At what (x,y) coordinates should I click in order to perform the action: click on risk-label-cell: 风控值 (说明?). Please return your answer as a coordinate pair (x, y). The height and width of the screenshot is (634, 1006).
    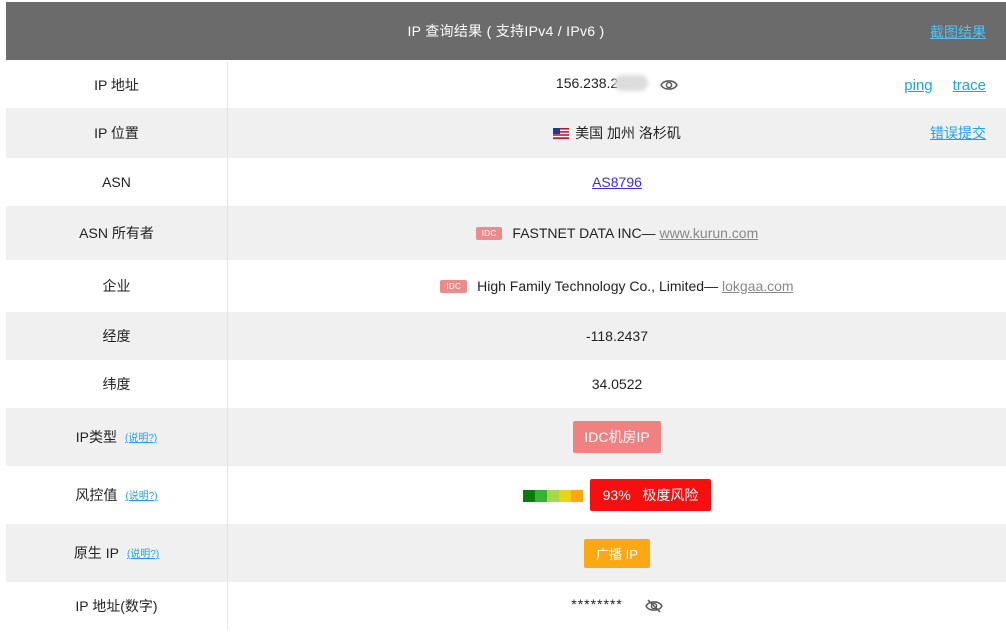
    Looking at the image, I should click on (117, 495).